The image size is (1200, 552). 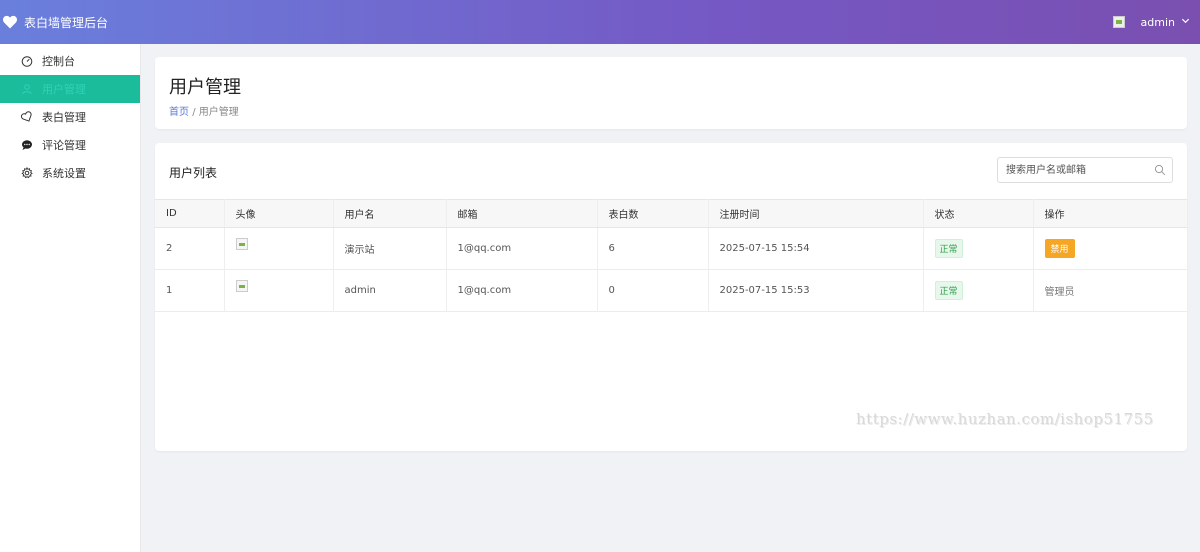 What do you see at coordinates (1110, 248) in the screenshot?
I see `cell-action: 禁用` at bounding box center [1110, 248].